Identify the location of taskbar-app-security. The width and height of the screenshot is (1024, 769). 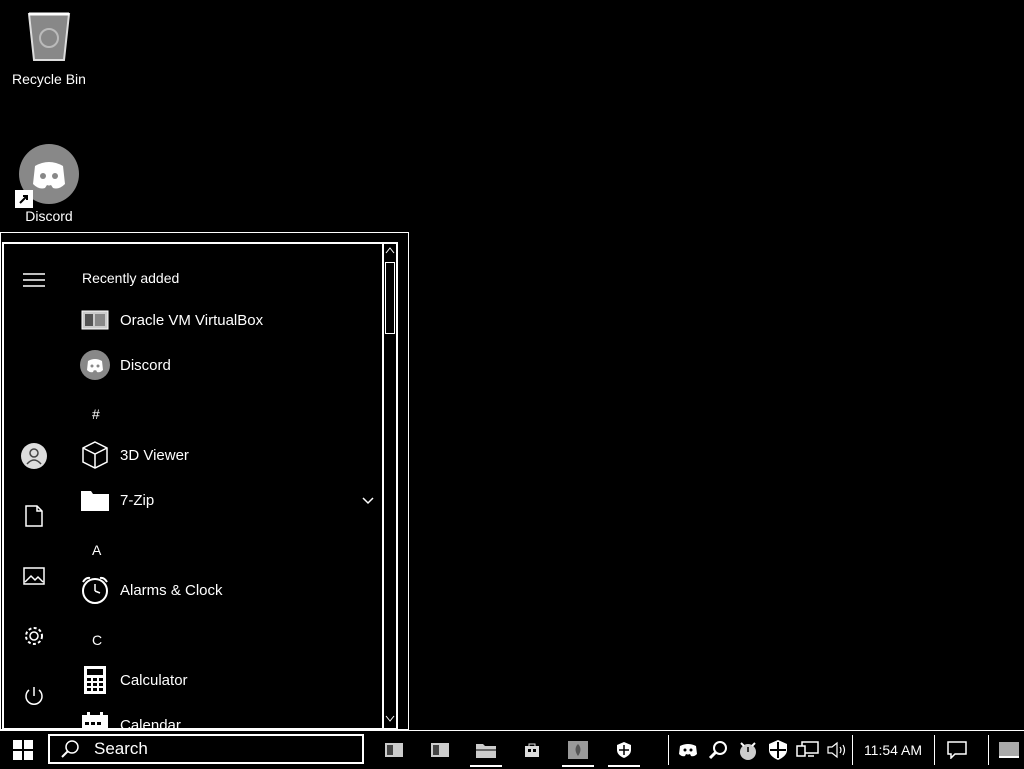
(624, 750).